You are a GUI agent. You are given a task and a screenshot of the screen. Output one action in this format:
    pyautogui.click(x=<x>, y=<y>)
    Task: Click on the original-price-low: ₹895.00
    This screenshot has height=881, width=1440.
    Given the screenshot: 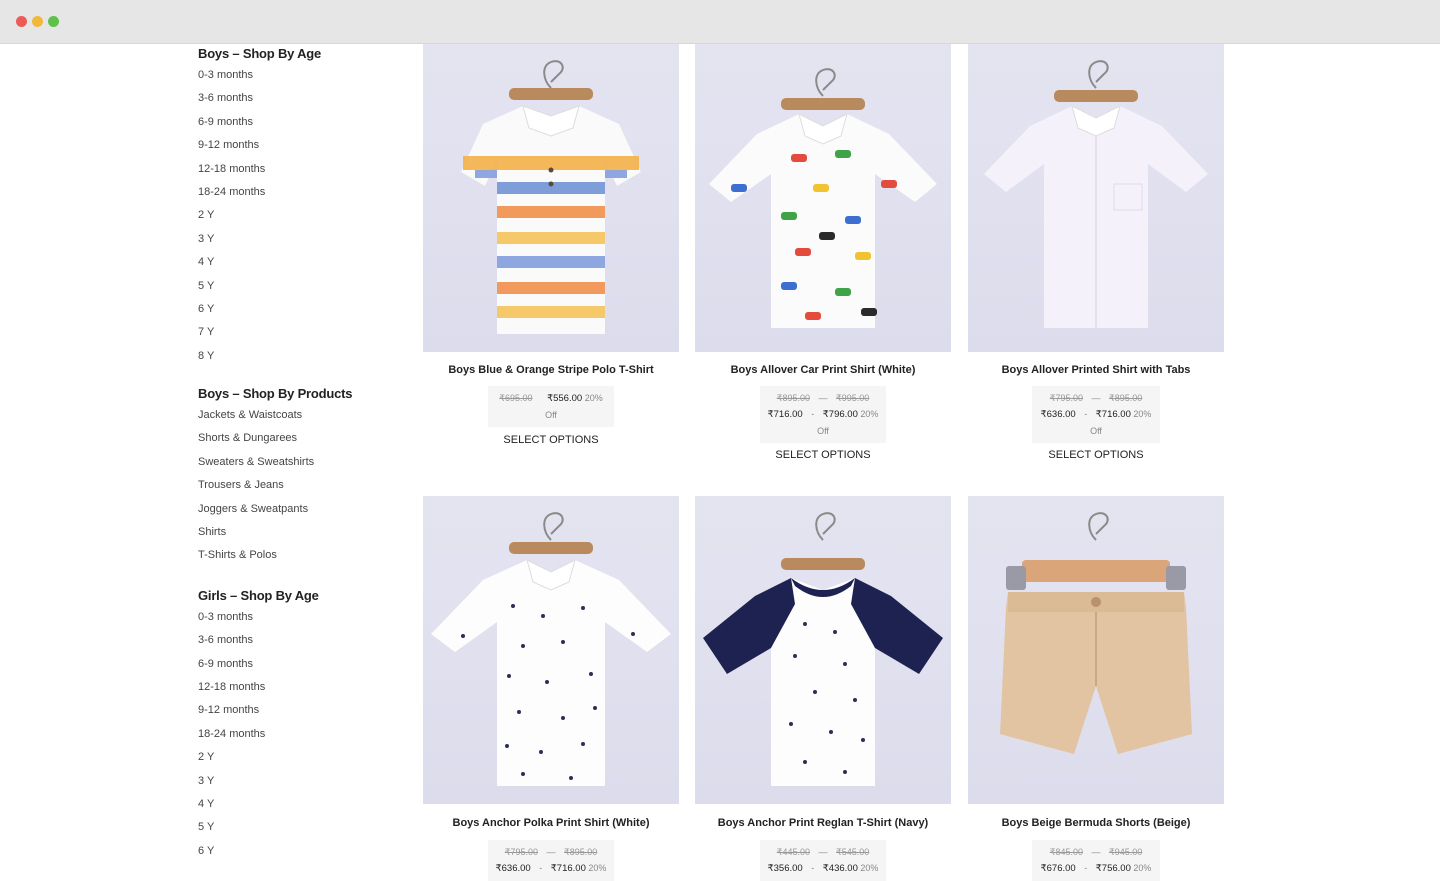 What is the action you would take?
    pyautogui.click(x=793, y=398)
    